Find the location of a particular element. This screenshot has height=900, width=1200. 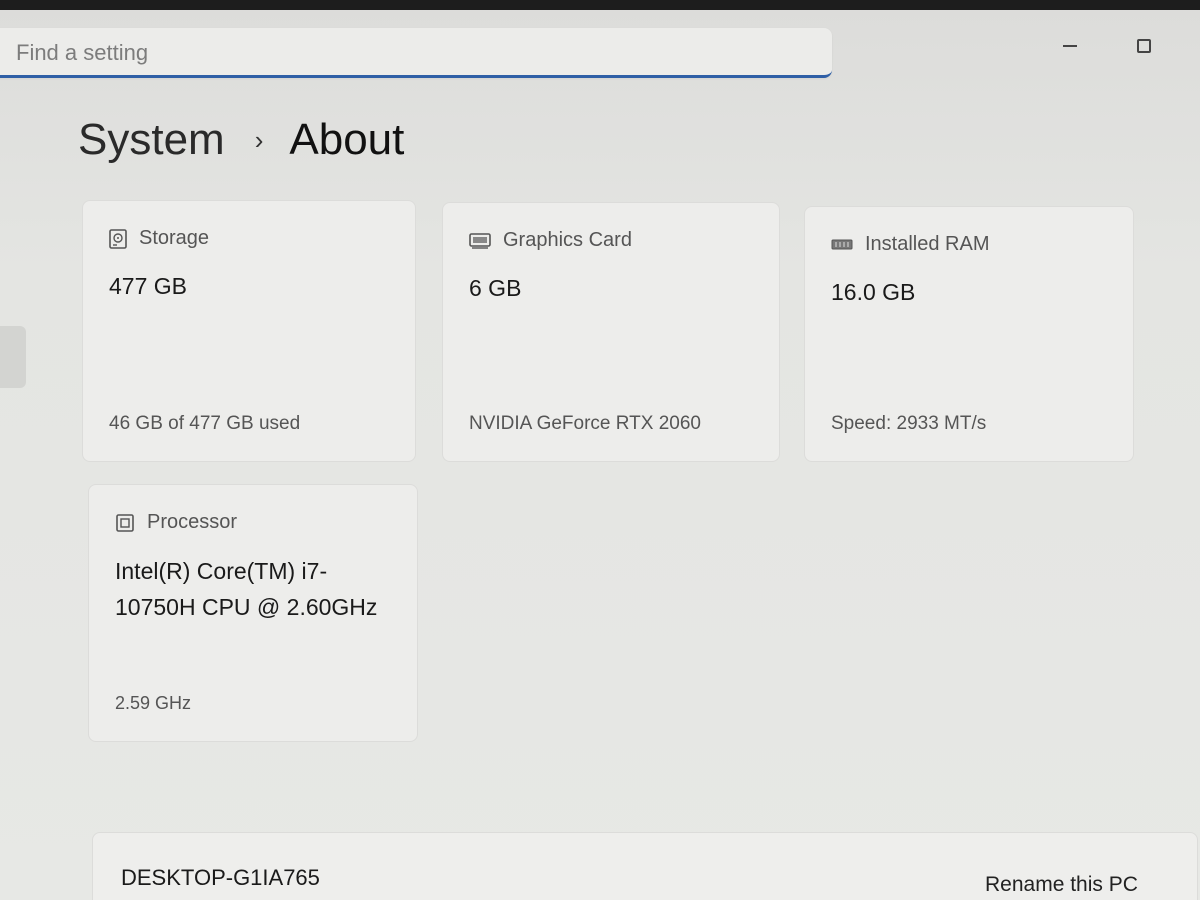

page-title: About is located at coordinates (347, 139).